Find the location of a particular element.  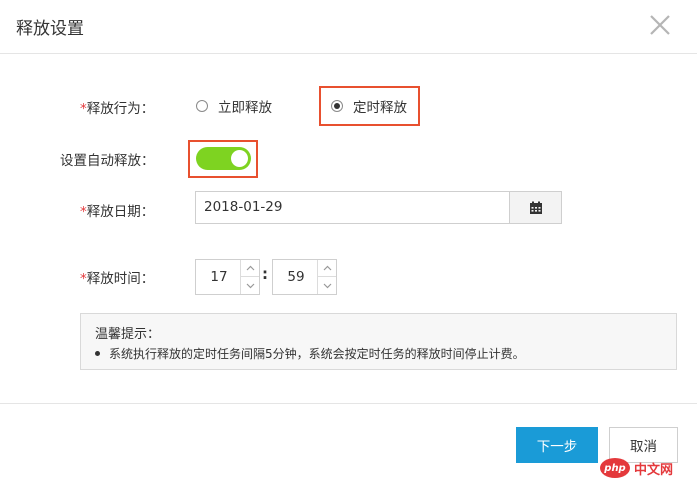

notice-item: 系统执行释放的定时任务间隔5分钟，系统会按定时任务的释放时间停止计费。 is located at coordinates (310, 353).